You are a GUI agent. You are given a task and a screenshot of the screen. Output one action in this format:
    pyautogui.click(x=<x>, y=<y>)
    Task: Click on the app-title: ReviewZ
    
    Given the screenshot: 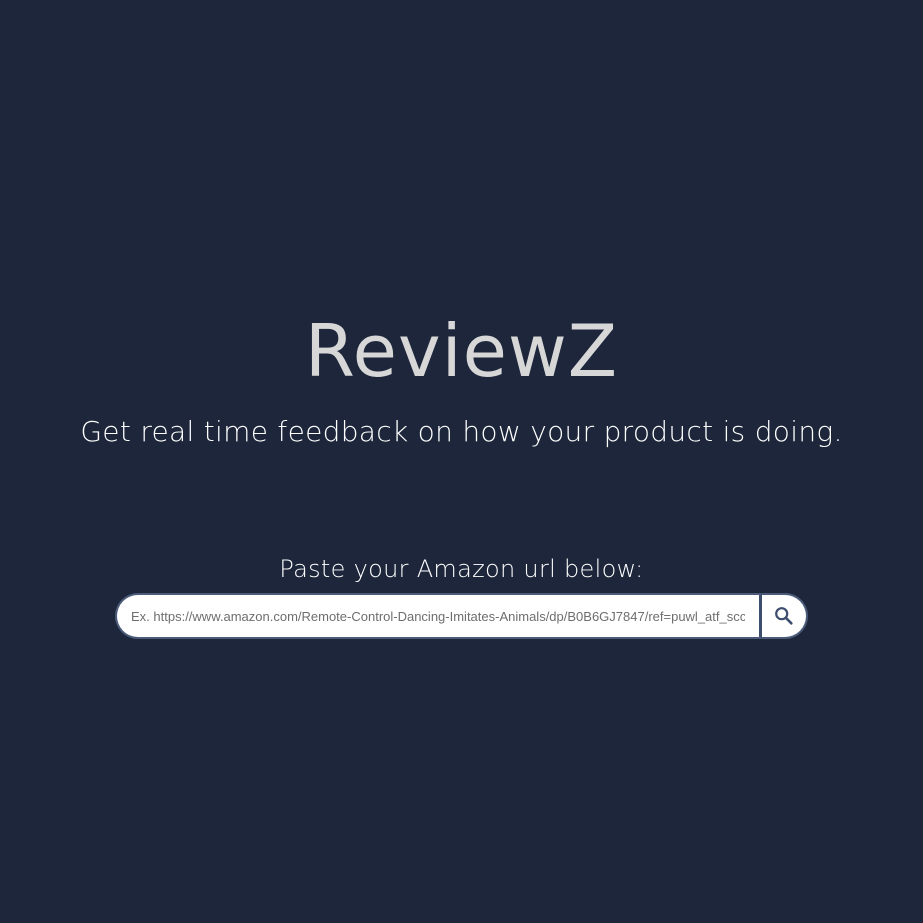 What is the action you would take?
    pyautogui.click(x=461, y=351)
    